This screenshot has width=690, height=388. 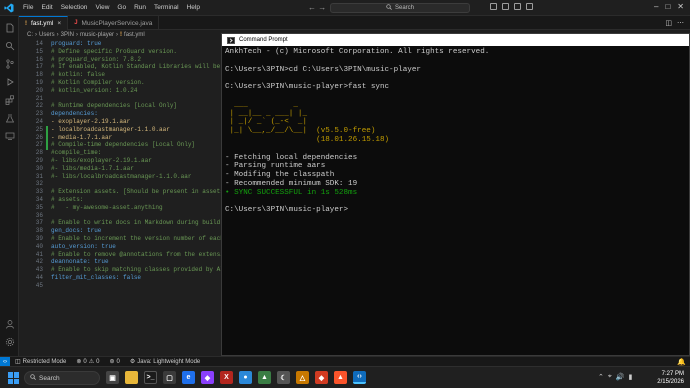 What do you see at coordinates (631, 377) in the screenshot?
I see `battery-icon: ▮` at bounding box center [631, 377].